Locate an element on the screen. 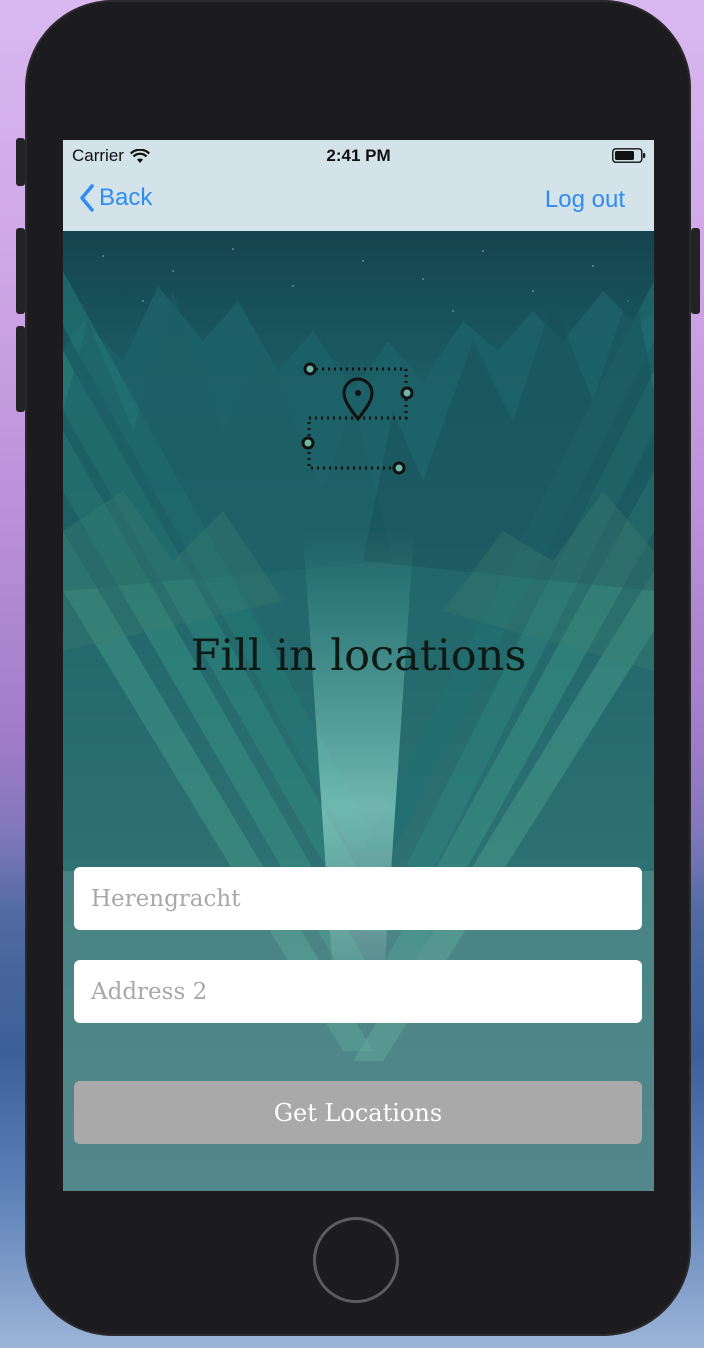  back-button: Back is located at coordinates (115, 198).